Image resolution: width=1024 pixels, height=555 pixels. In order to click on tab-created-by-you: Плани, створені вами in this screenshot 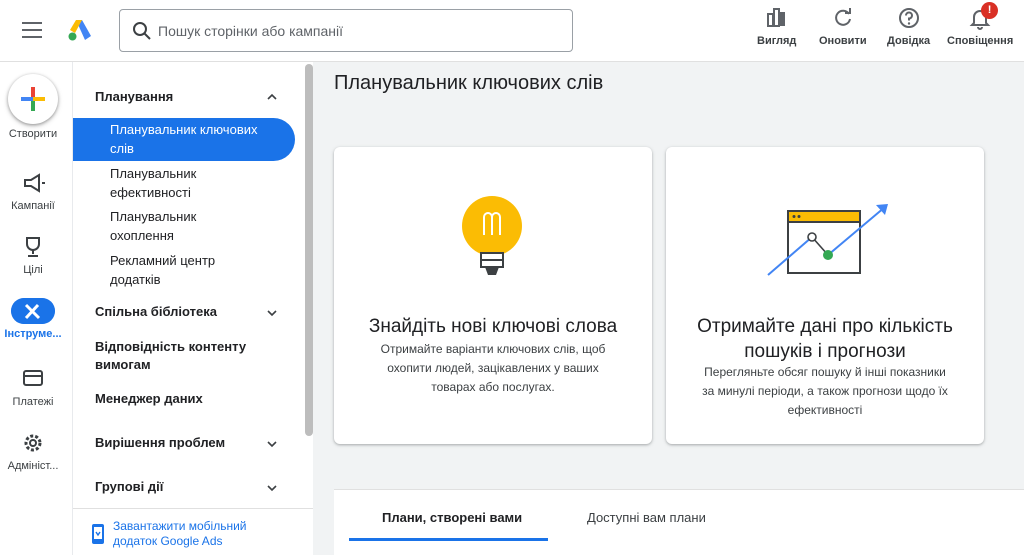, I will do `click(452, 517)`.